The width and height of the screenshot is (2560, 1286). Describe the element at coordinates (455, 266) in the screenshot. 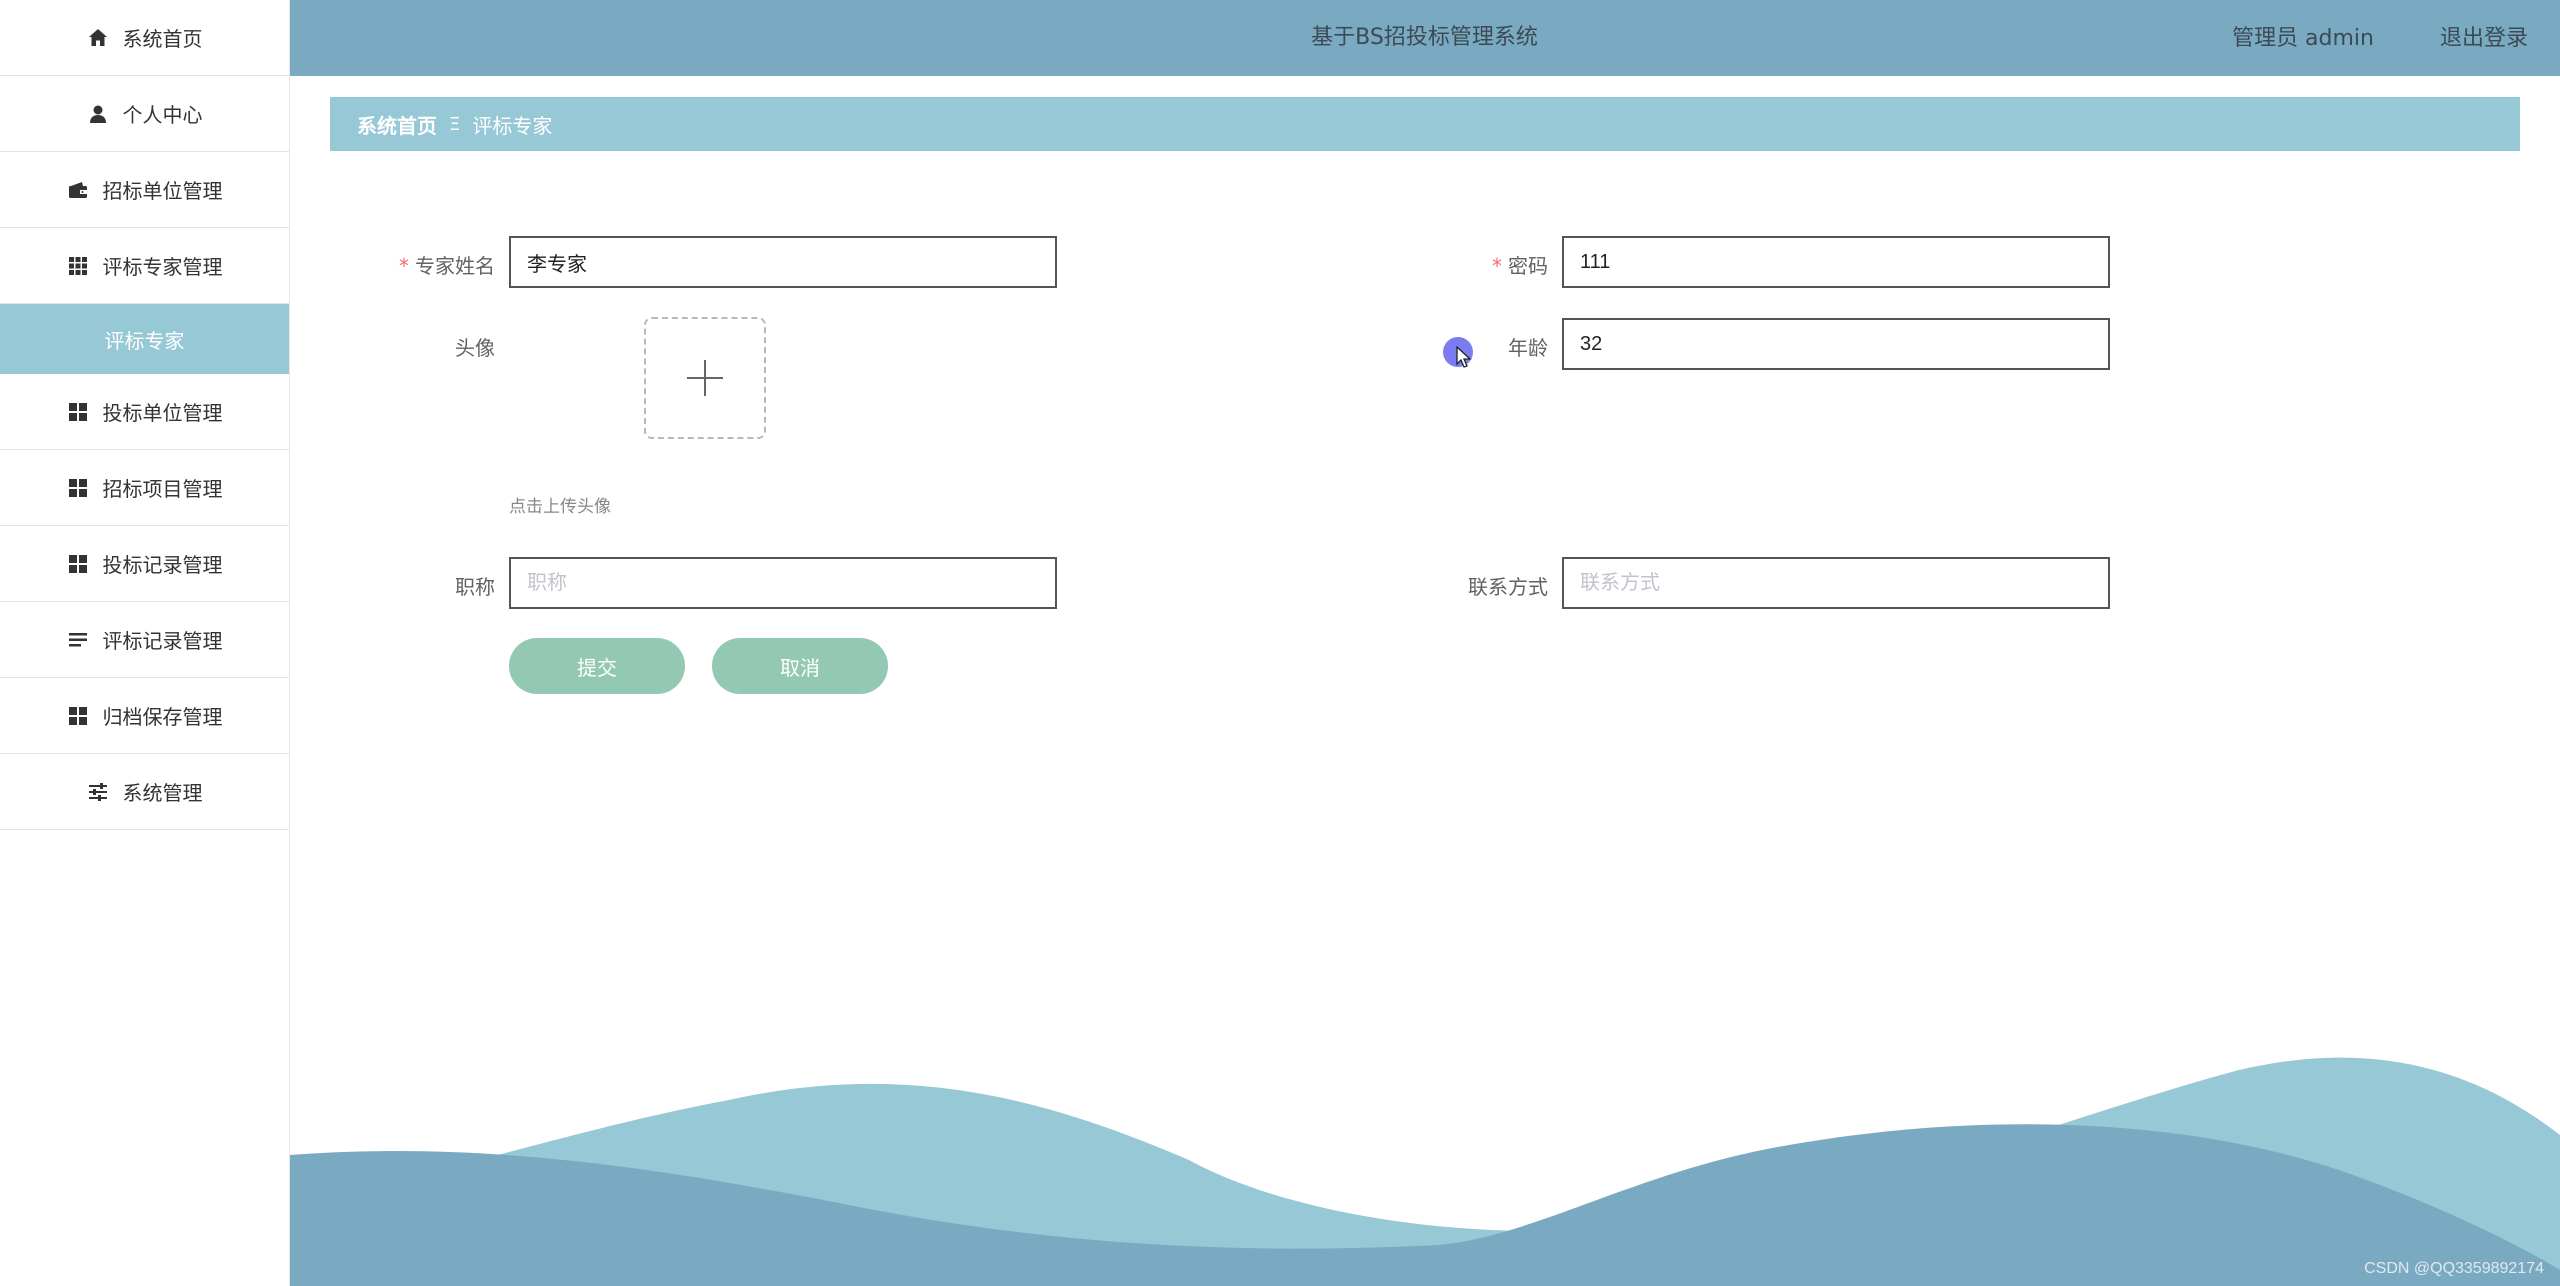

I see `name-label-text: 专家姓名` at that location.